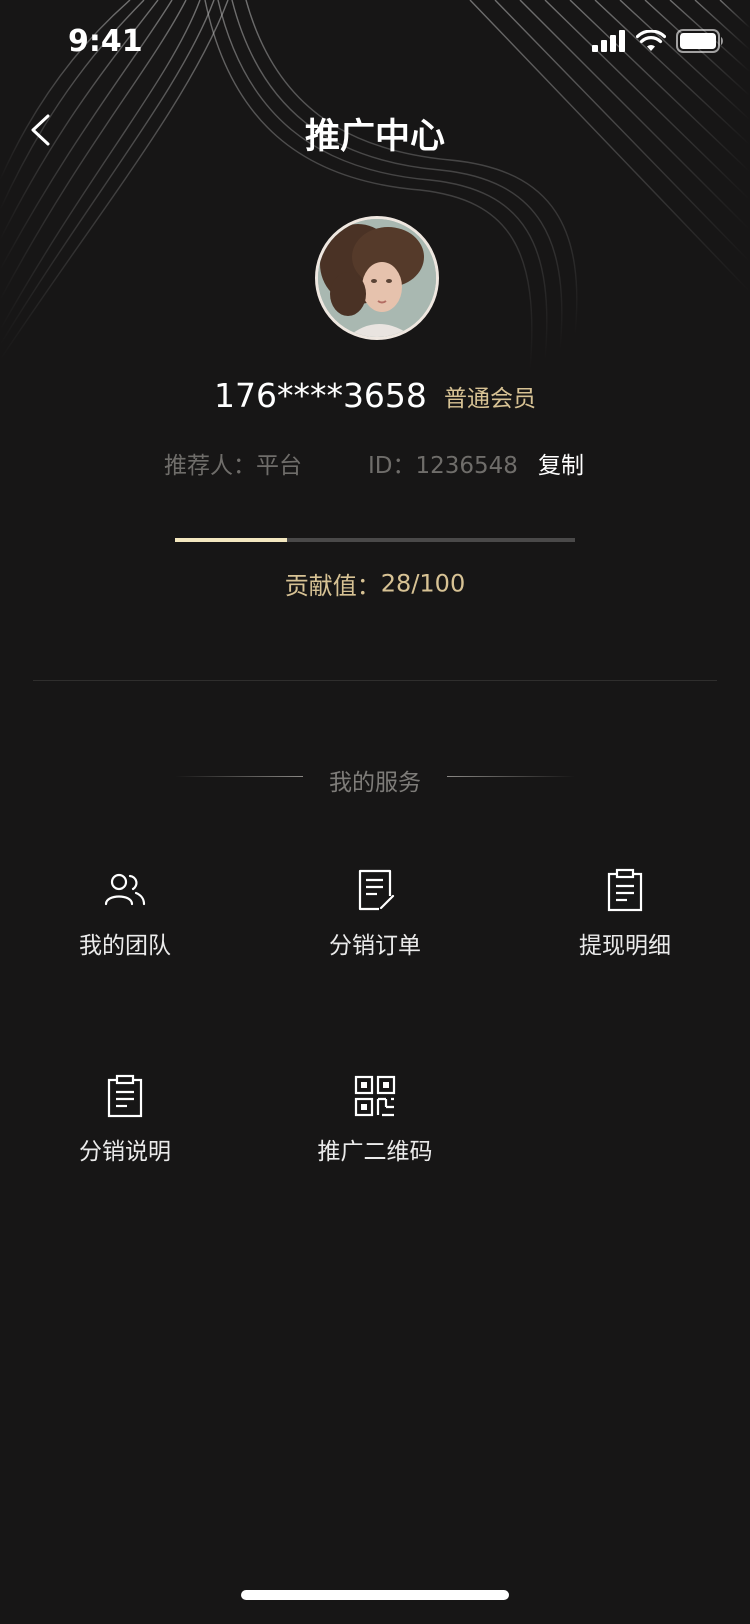 The height and width of the screenshot is (1624, 750). I want to click on signal-icon, so click(609, 43).